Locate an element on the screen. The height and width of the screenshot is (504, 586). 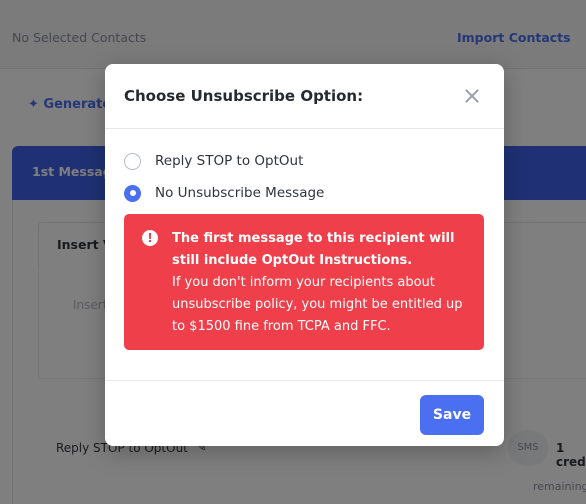
modal-header: Choose Unsubscribe Option: is located at coordinates (304, 96).